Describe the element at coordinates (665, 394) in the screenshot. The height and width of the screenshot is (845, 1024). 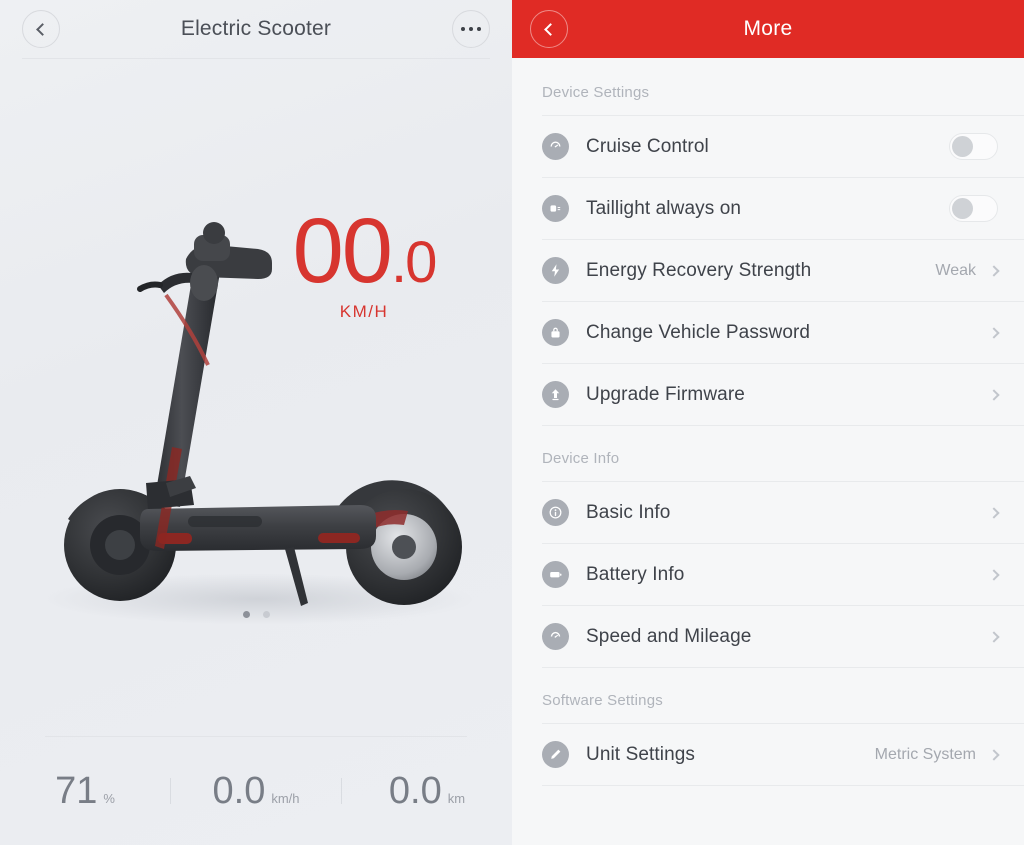
I see `settings-row-label: Upgrade Firmware` at that location.